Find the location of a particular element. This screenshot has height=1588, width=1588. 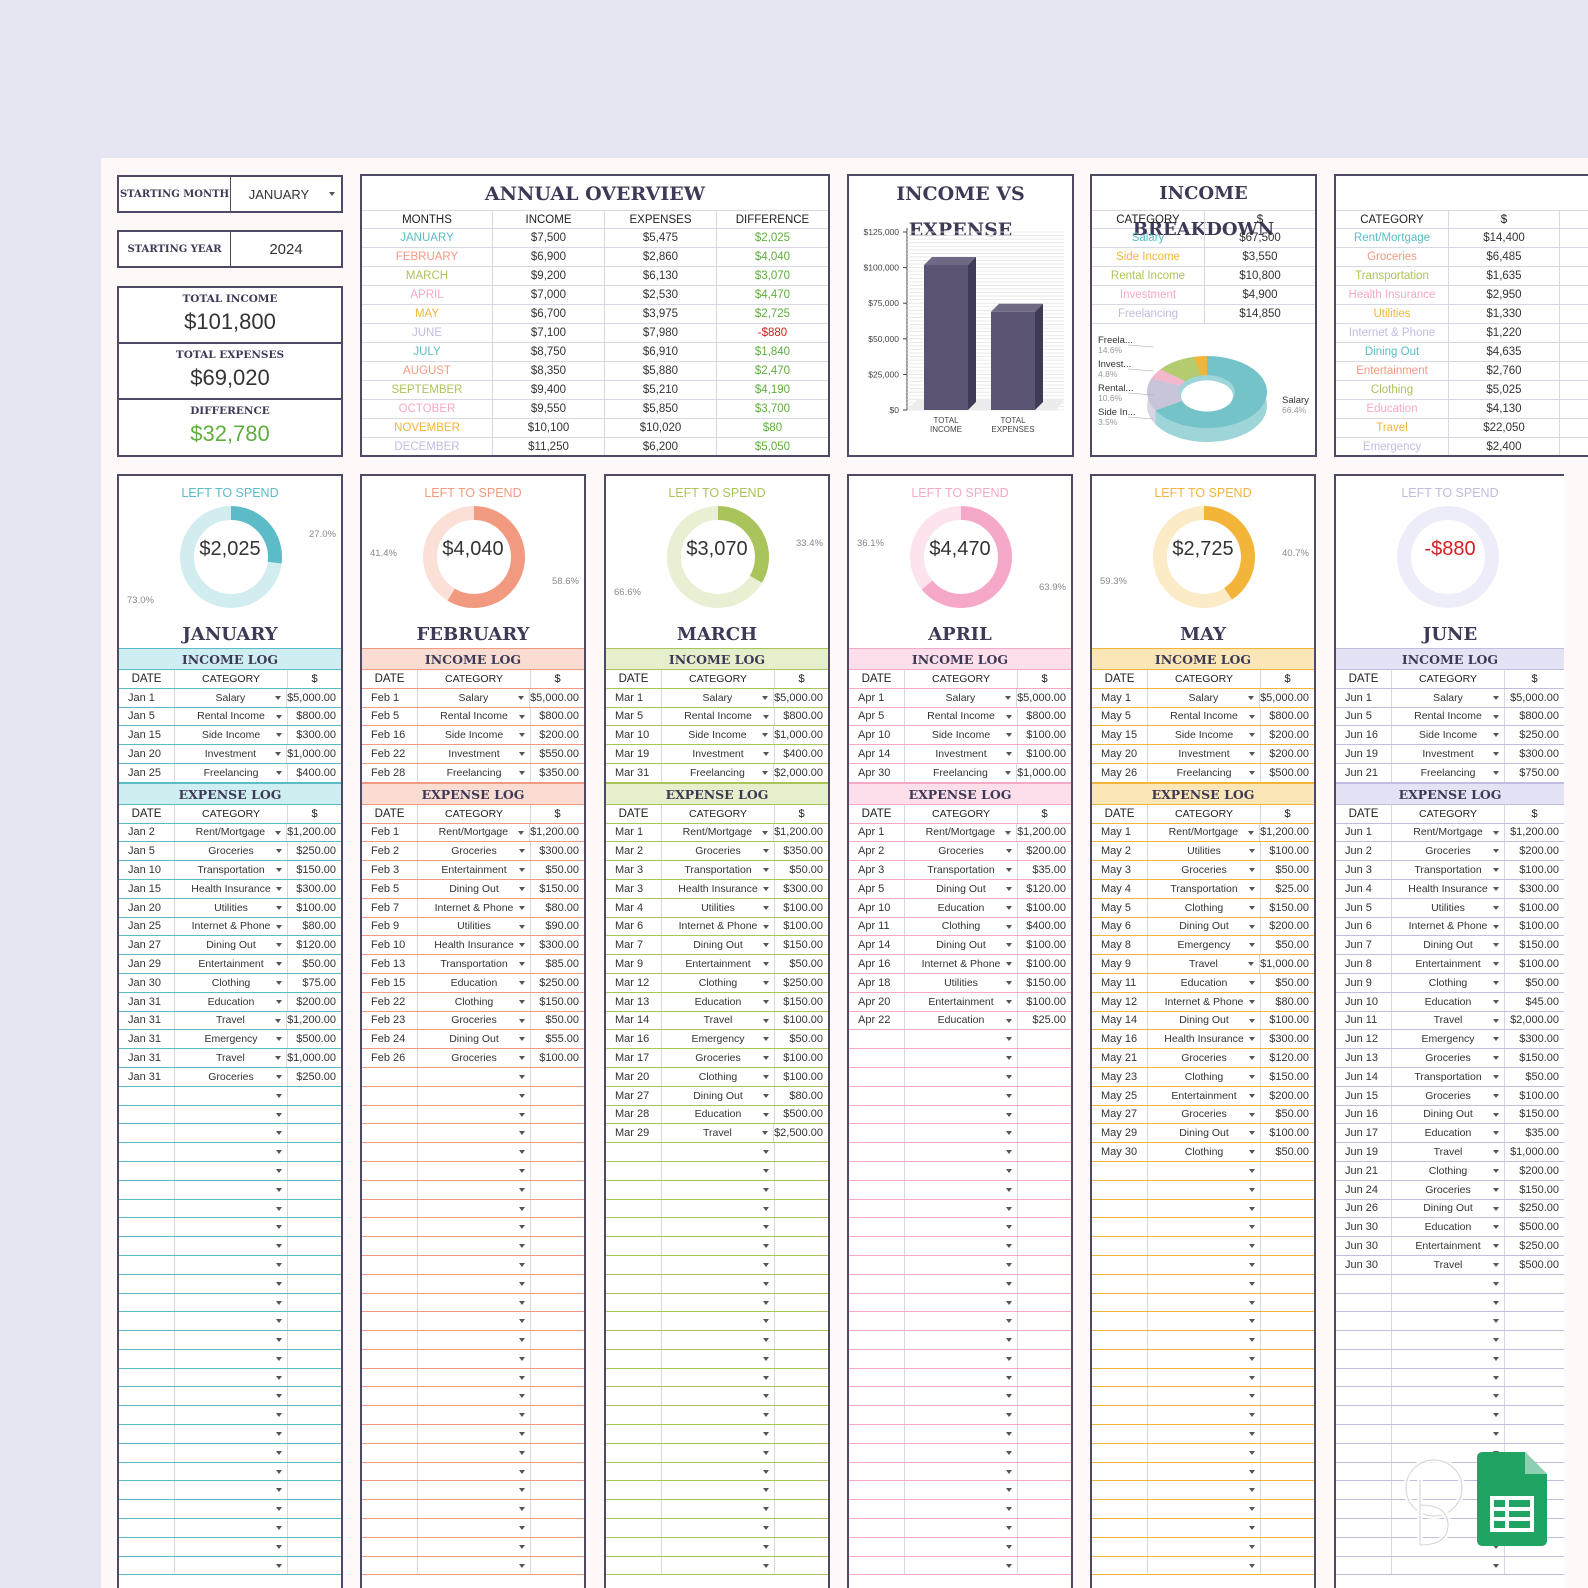

log-date: Jan 5 is located at coordinates (147, 716).